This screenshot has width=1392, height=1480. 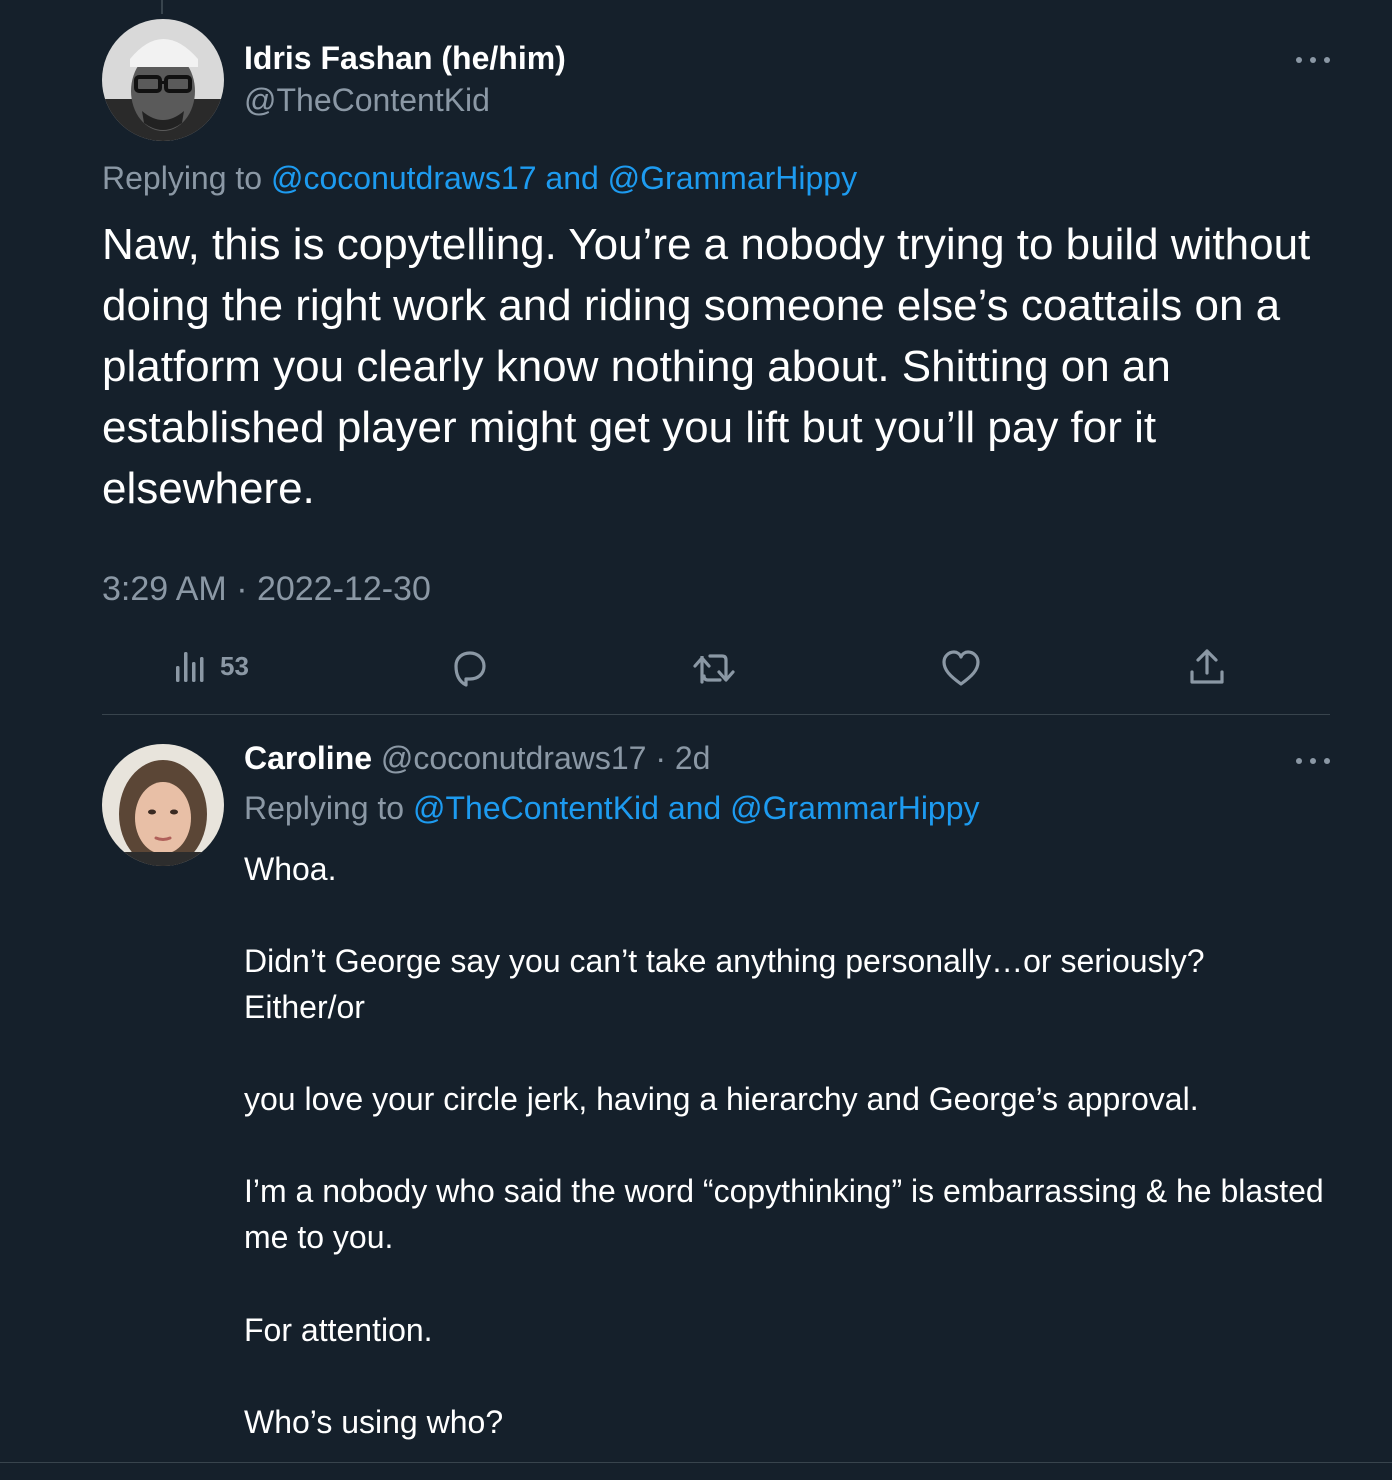 What do you see at coordinates (374, 1422) in the screenshot?
I see `reply-paragraph: Who’s using who?` at bounding box center [374, 1422].